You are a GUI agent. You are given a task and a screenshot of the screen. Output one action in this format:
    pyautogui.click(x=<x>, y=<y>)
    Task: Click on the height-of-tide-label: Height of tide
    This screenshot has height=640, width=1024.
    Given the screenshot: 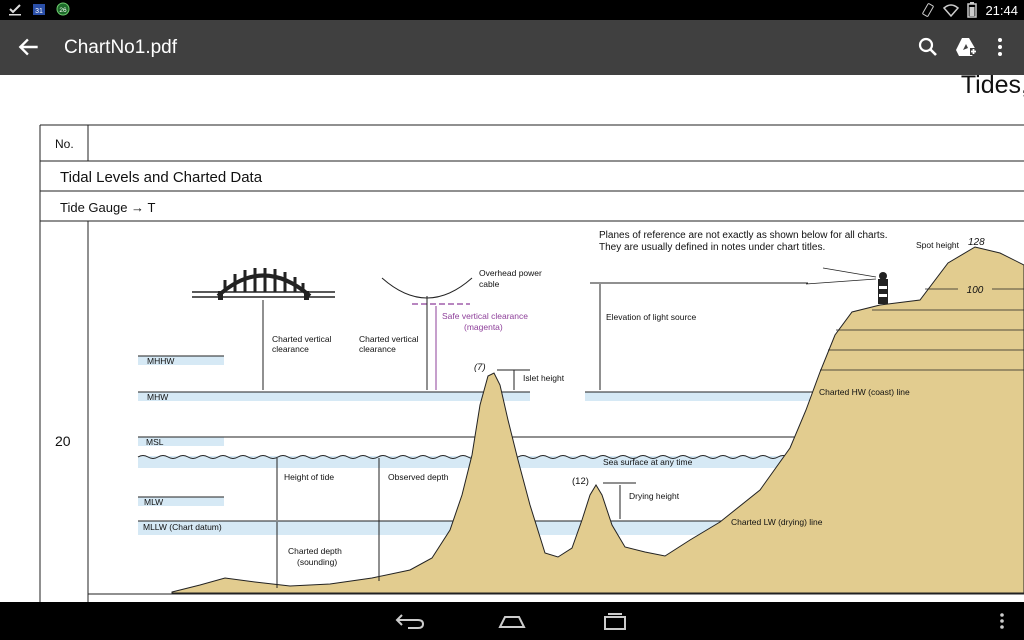 What is the action you would take?
    pyautogui.click(x=309, y=477)
    